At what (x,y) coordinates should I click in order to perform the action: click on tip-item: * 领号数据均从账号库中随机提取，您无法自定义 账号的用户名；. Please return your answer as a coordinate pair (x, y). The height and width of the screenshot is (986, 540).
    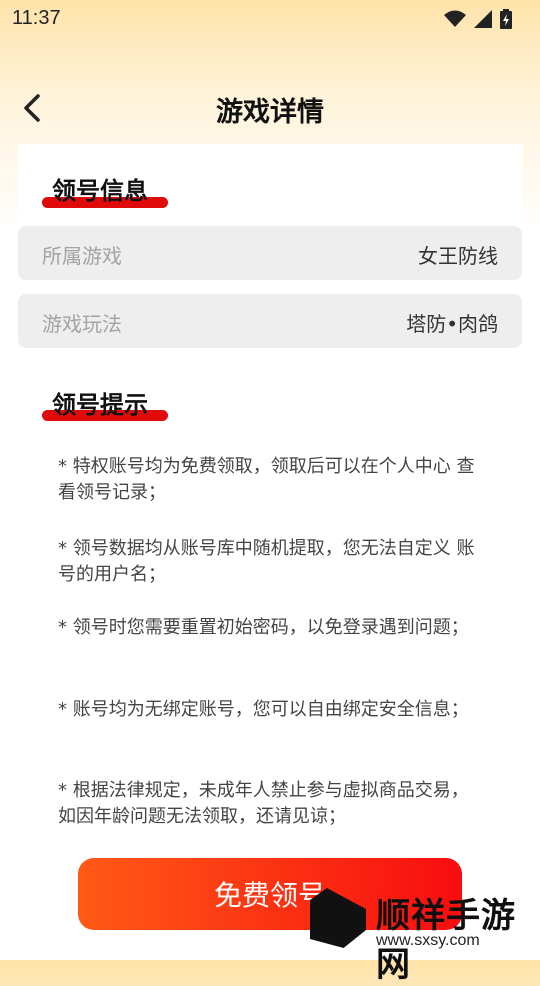
    Looking at the image, I should click on (266, 561).